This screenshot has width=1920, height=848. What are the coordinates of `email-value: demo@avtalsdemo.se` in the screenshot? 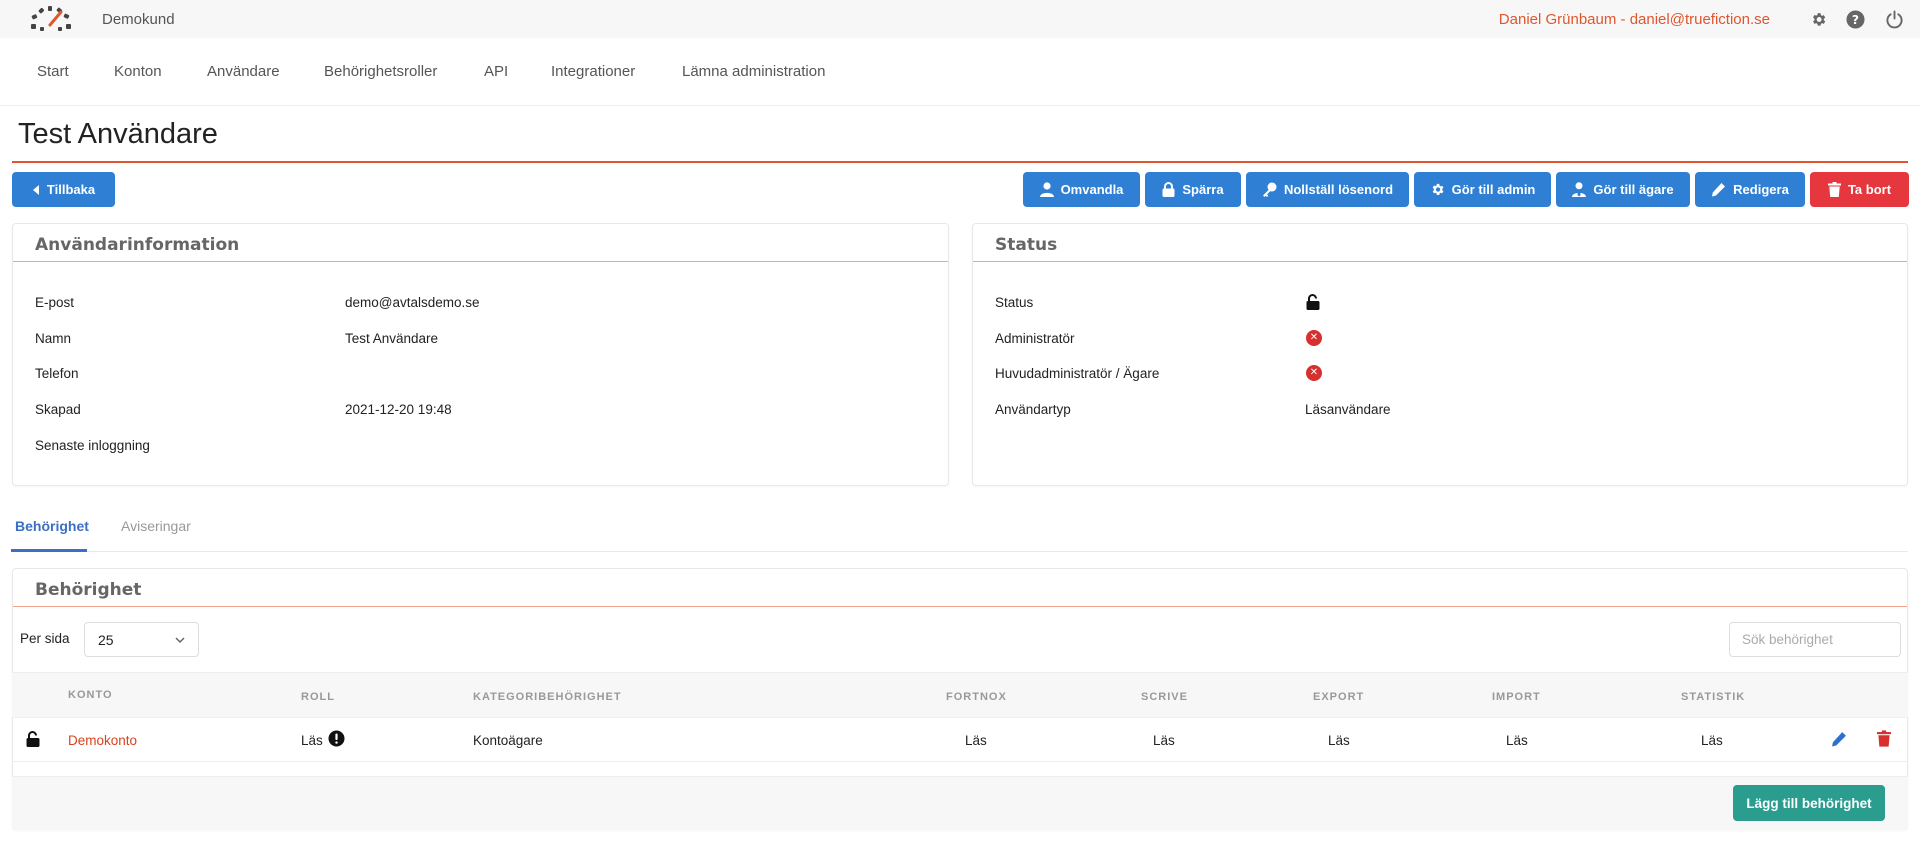 It's located at (412, 302).